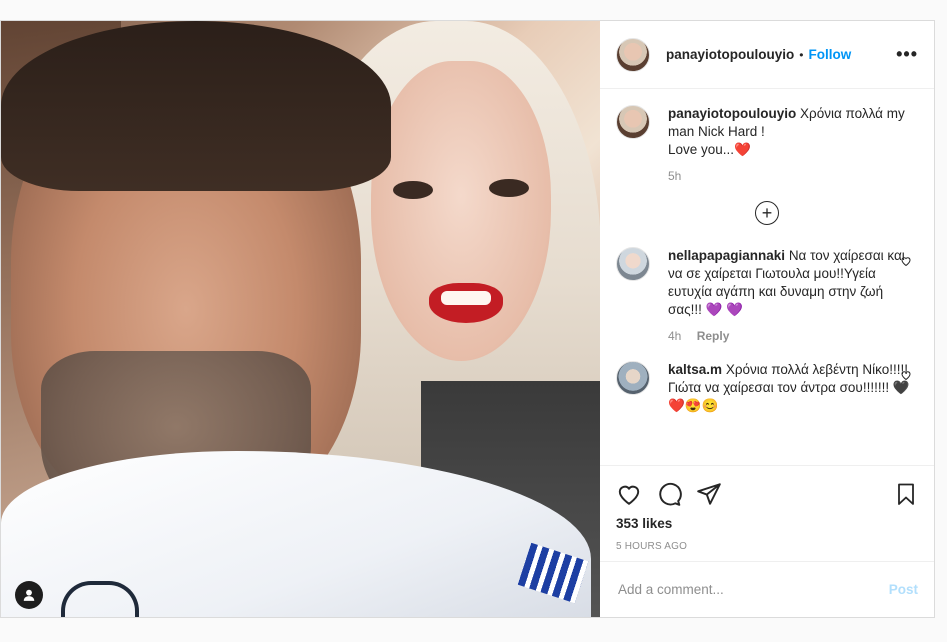  I want to click on likes-count: 353 likes, so click(767, 523).